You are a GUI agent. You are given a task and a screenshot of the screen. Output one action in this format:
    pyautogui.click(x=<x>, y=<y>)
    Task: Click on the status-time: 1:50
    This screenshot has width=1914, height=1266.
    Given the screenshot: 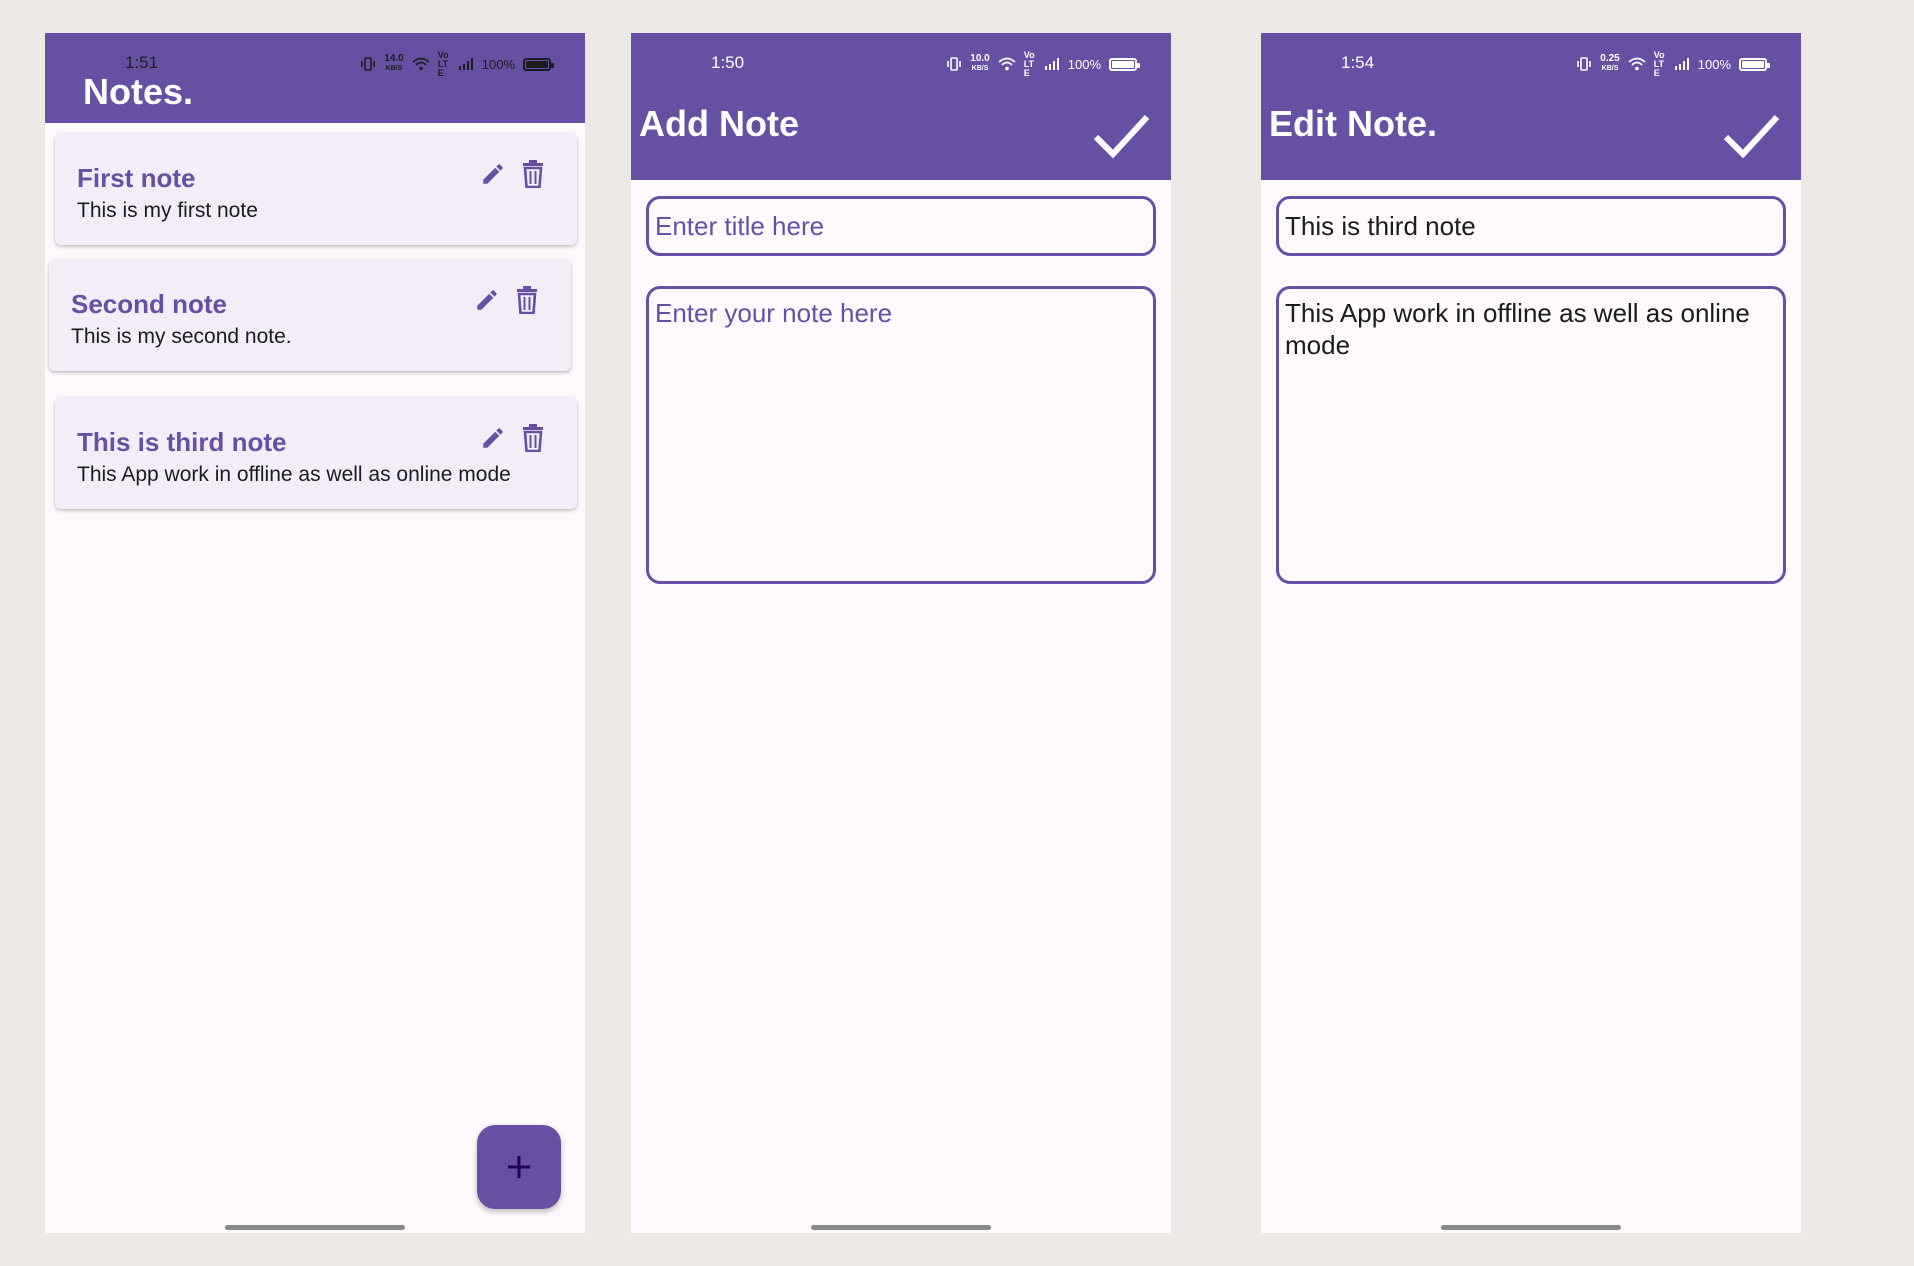 What is the action you would take?
    pyautogui.click(x=728, y=62)
    